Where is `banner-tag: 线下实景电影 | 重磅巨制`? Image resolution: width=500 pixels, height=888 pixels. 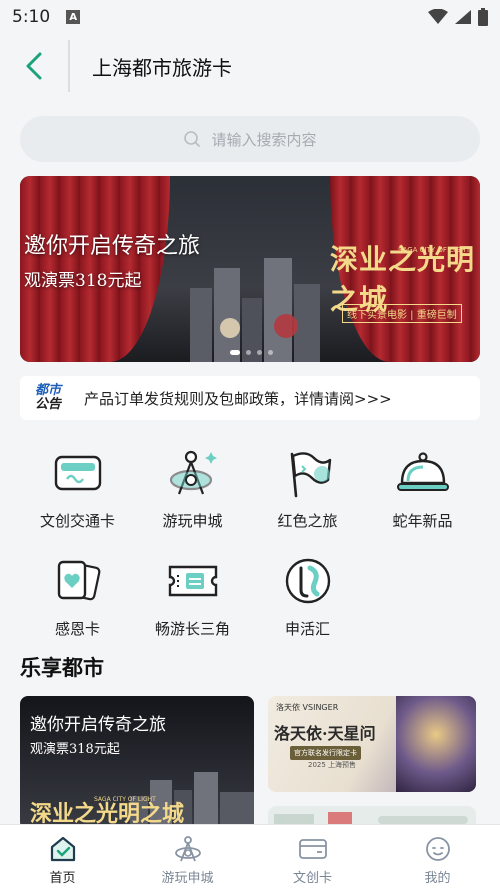
banner-tag: 线下实景电影 | 重磅巨制 is located at coordinates (402, 313).